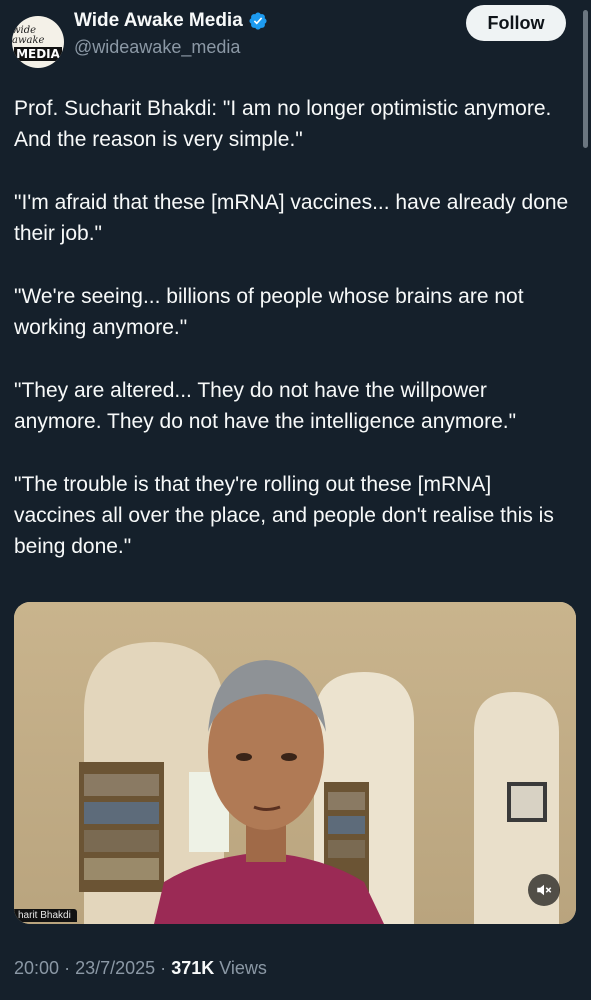 The height and width of the screenshot is (1000, 591). I want to click on avatar: wide awake MEDIA, so click(38, 42).